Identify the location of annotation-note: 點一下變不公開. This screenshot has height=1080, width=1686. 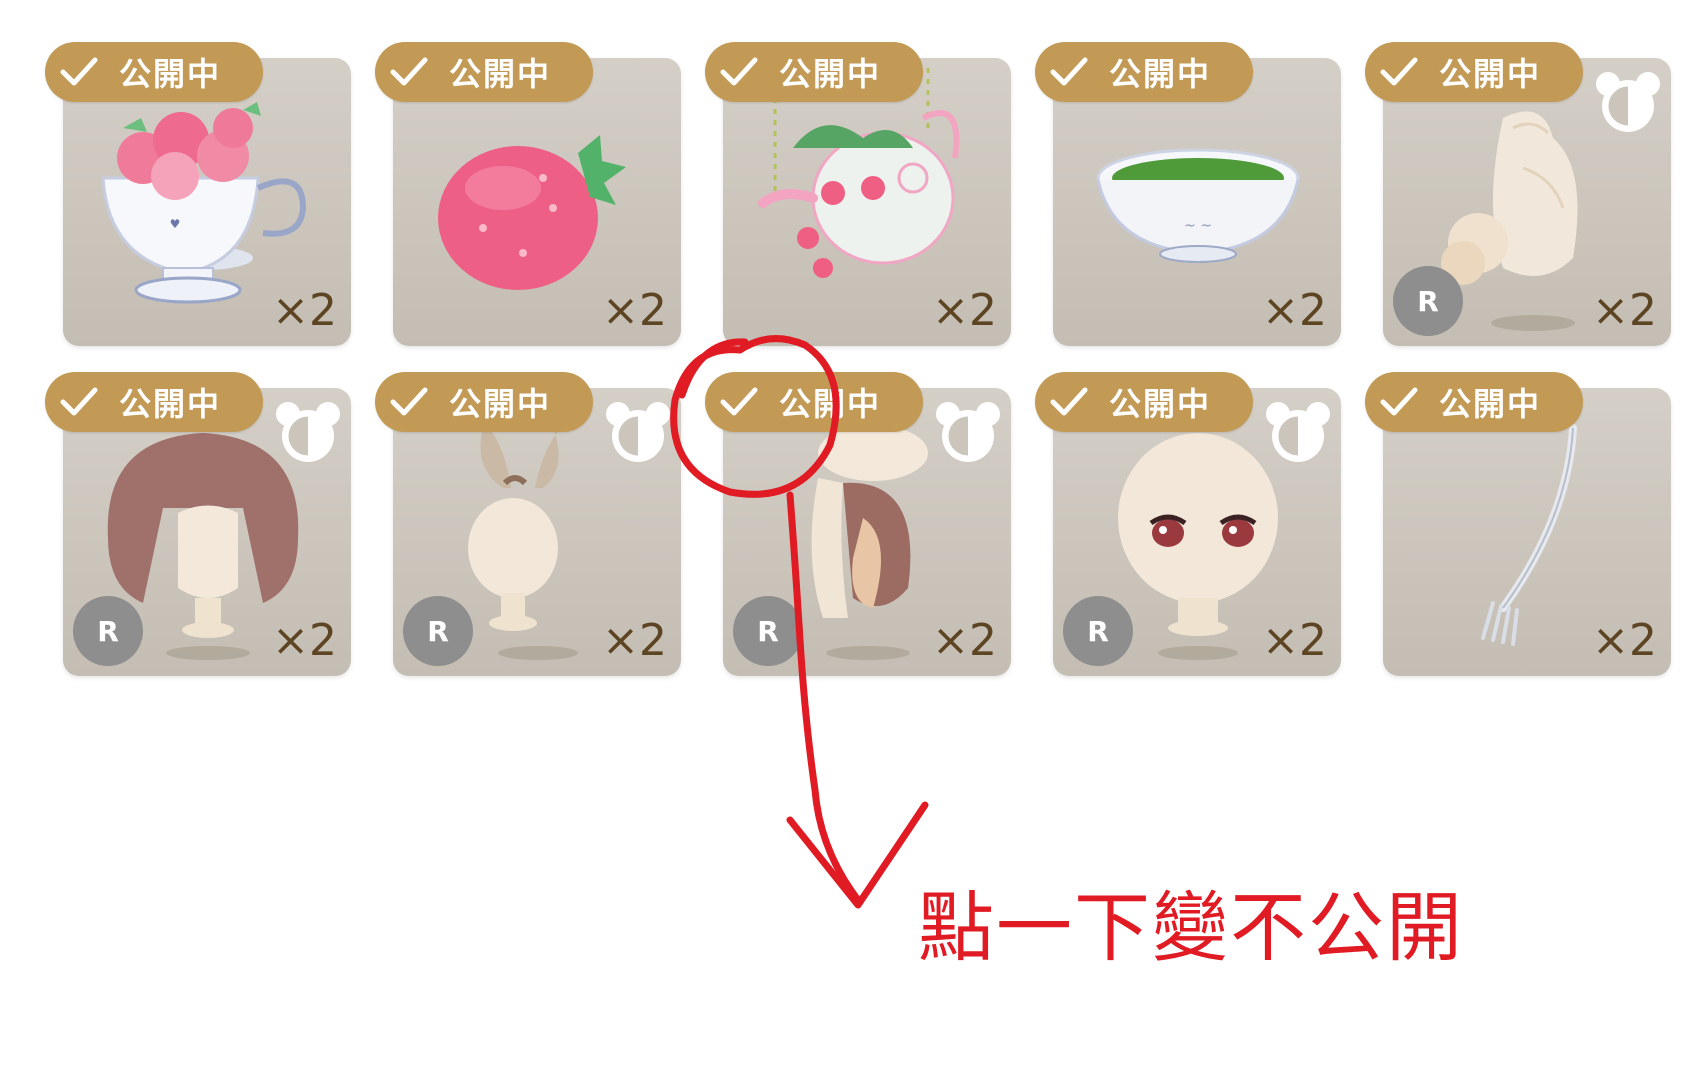
(1191, 927).